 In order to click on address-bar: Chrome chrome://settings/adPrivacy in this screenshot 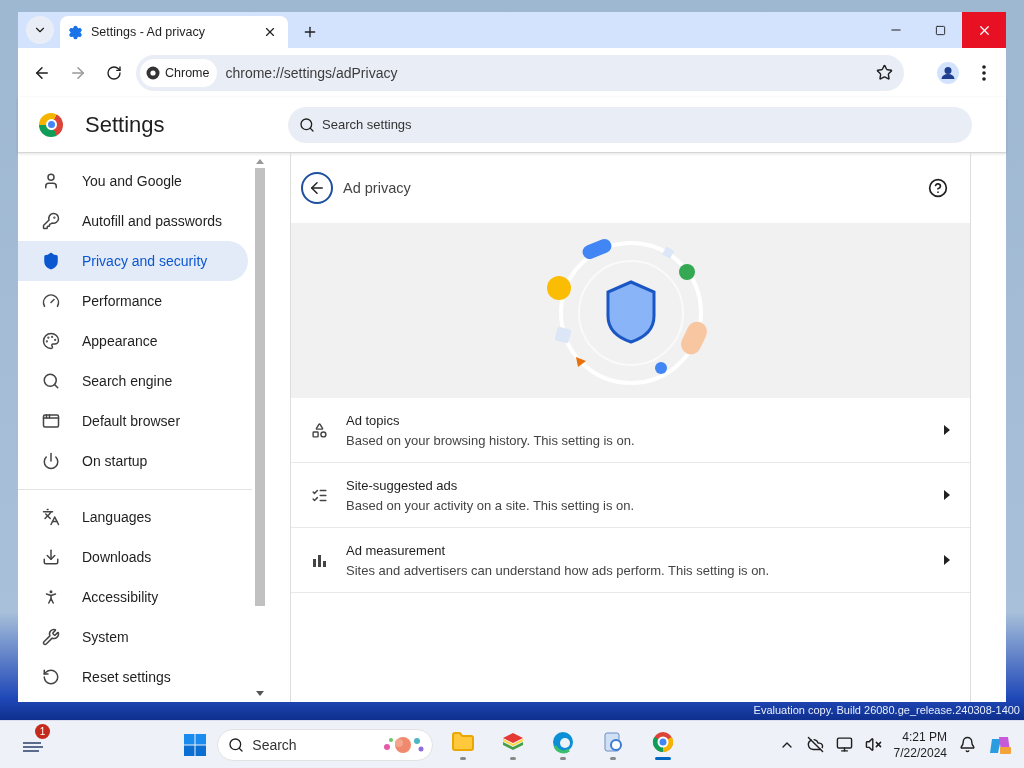, I will do `click(520, 72)`.